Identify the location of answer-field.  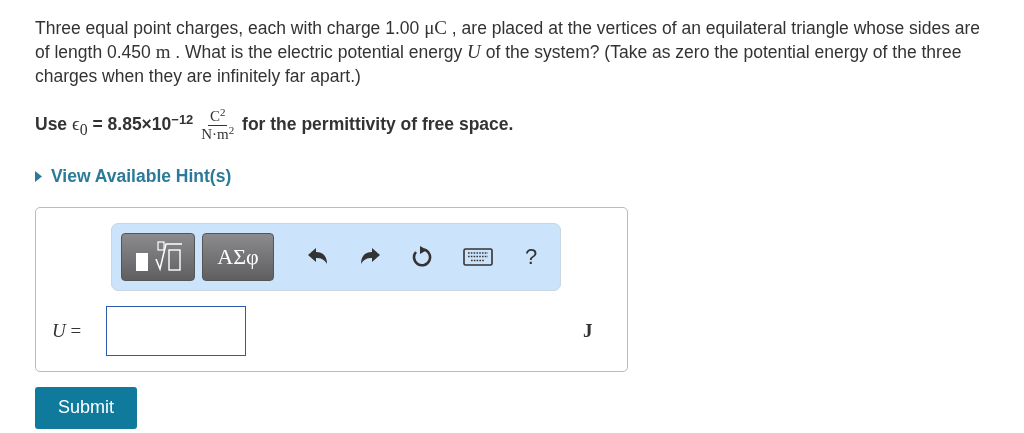
(176, 330).